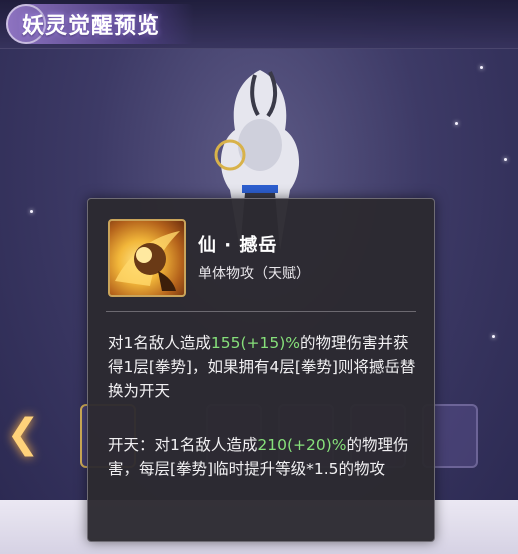  Describe the element at coordinates (91, 26) in the screenshot. I see `page-title: 妖灵觉醒预览` at that location.